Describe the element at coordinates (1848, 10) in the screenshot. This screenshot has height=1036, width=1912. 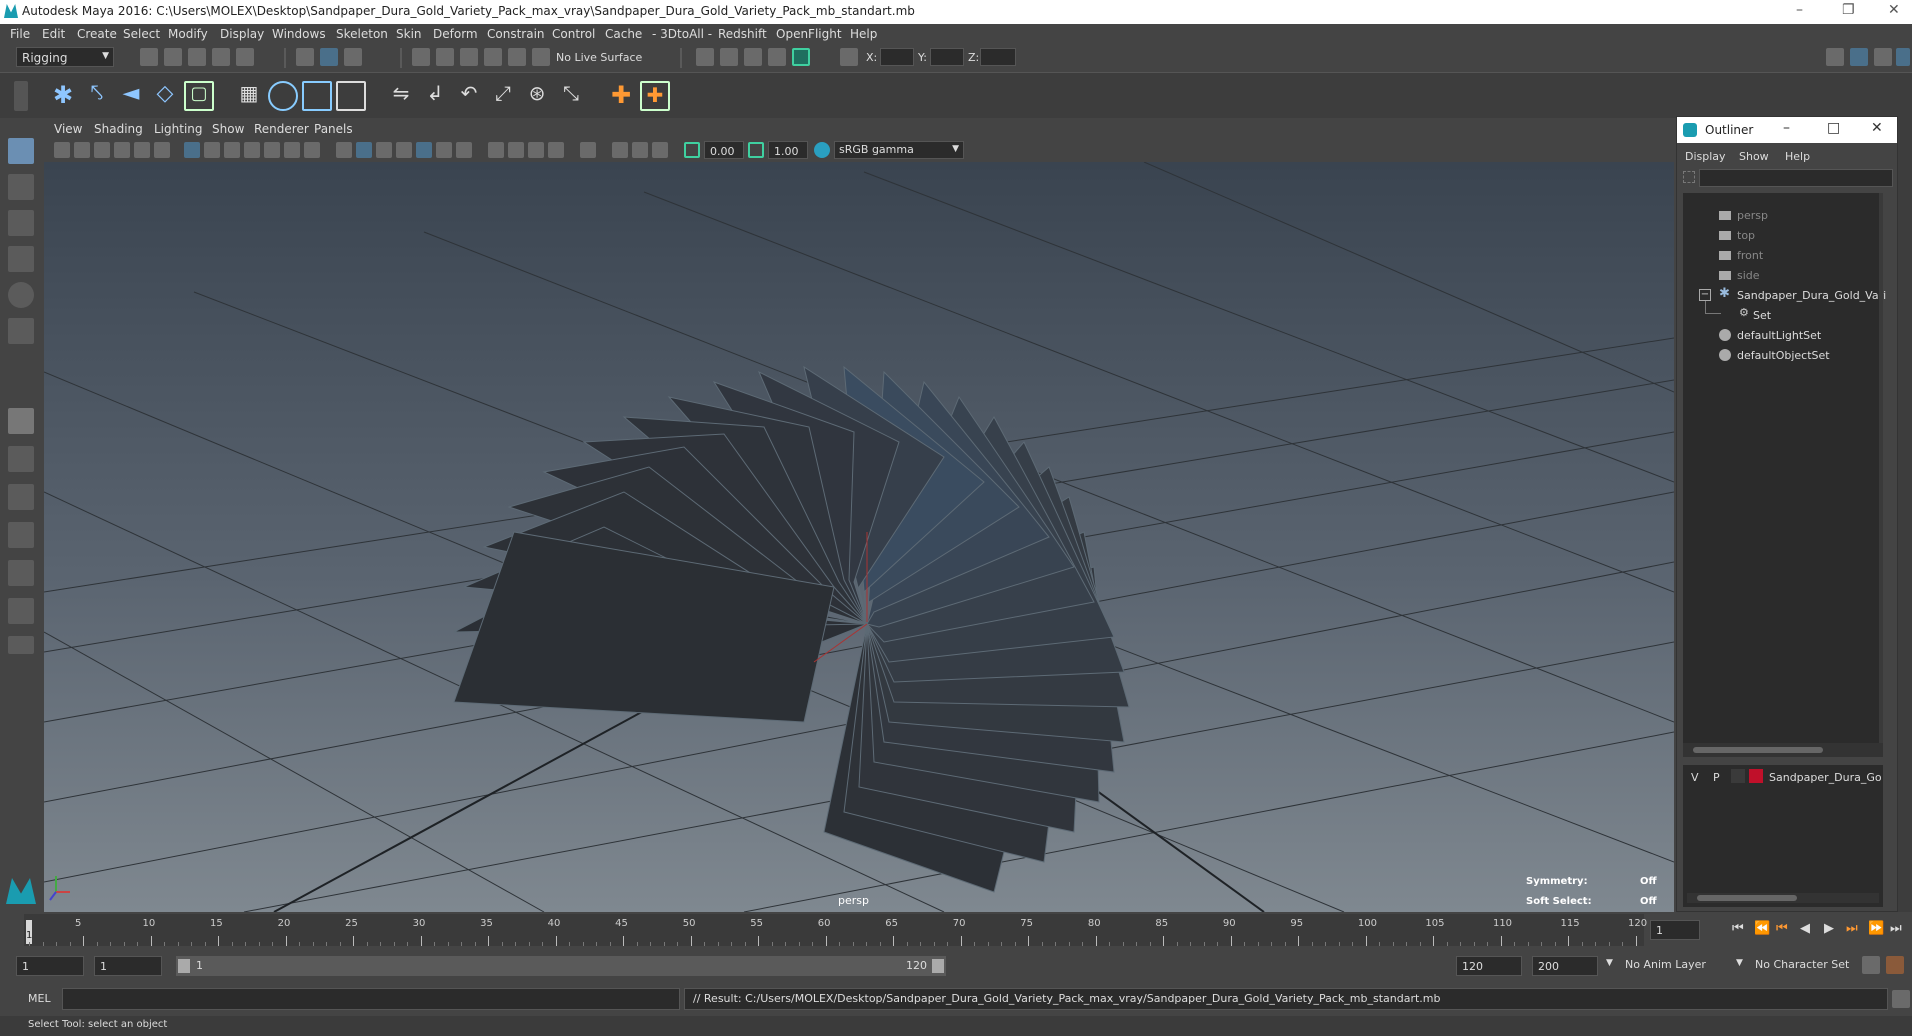
I see `maximize-icon: ❐` at that location.